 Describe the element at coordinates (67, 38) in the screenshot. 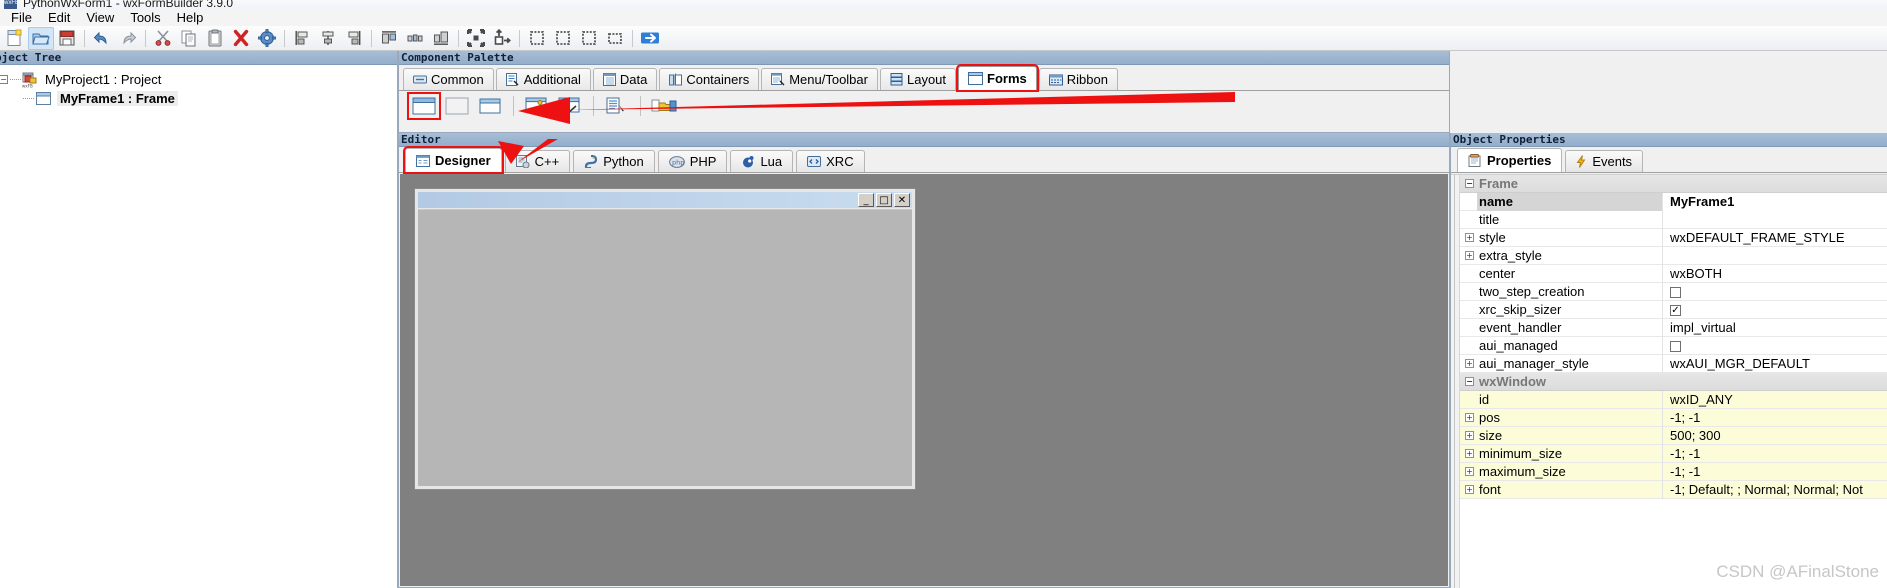

I see `save-floppy-icon` at that location.